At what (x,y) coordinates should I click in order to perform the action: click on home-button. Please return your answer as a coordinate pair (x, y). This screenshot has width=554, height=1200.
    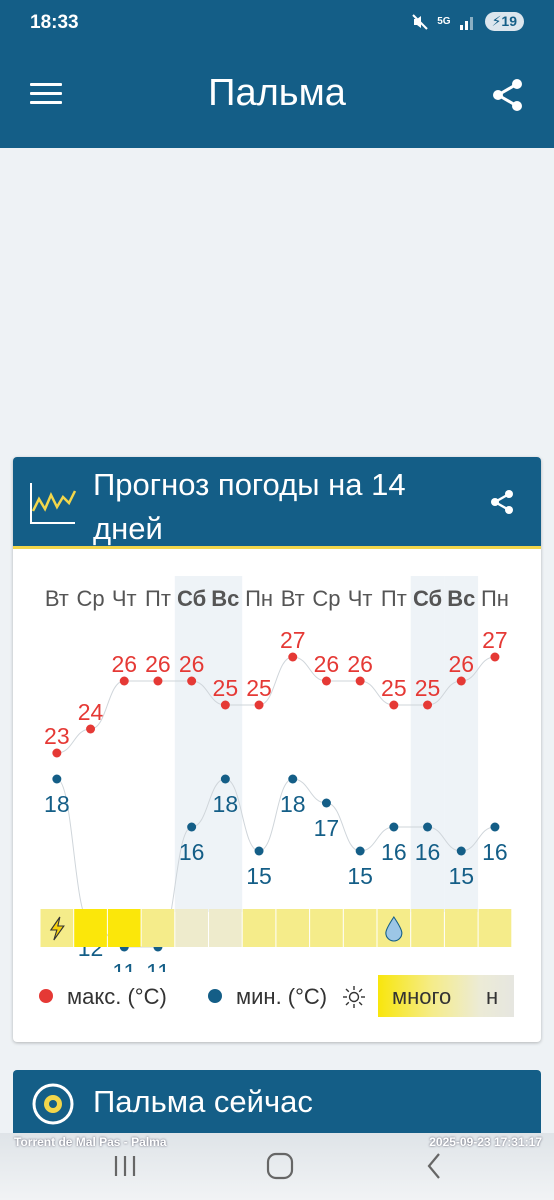
    Looking at the image, I should click on (280, 1166).